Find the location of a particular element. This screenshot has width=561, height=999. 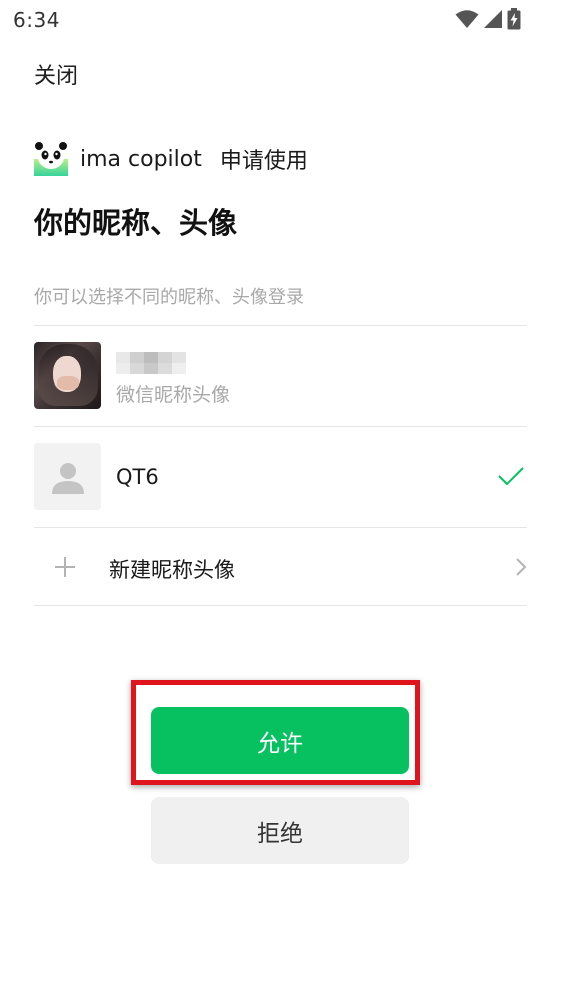

plus-icon is located at coordinates (65, 567).